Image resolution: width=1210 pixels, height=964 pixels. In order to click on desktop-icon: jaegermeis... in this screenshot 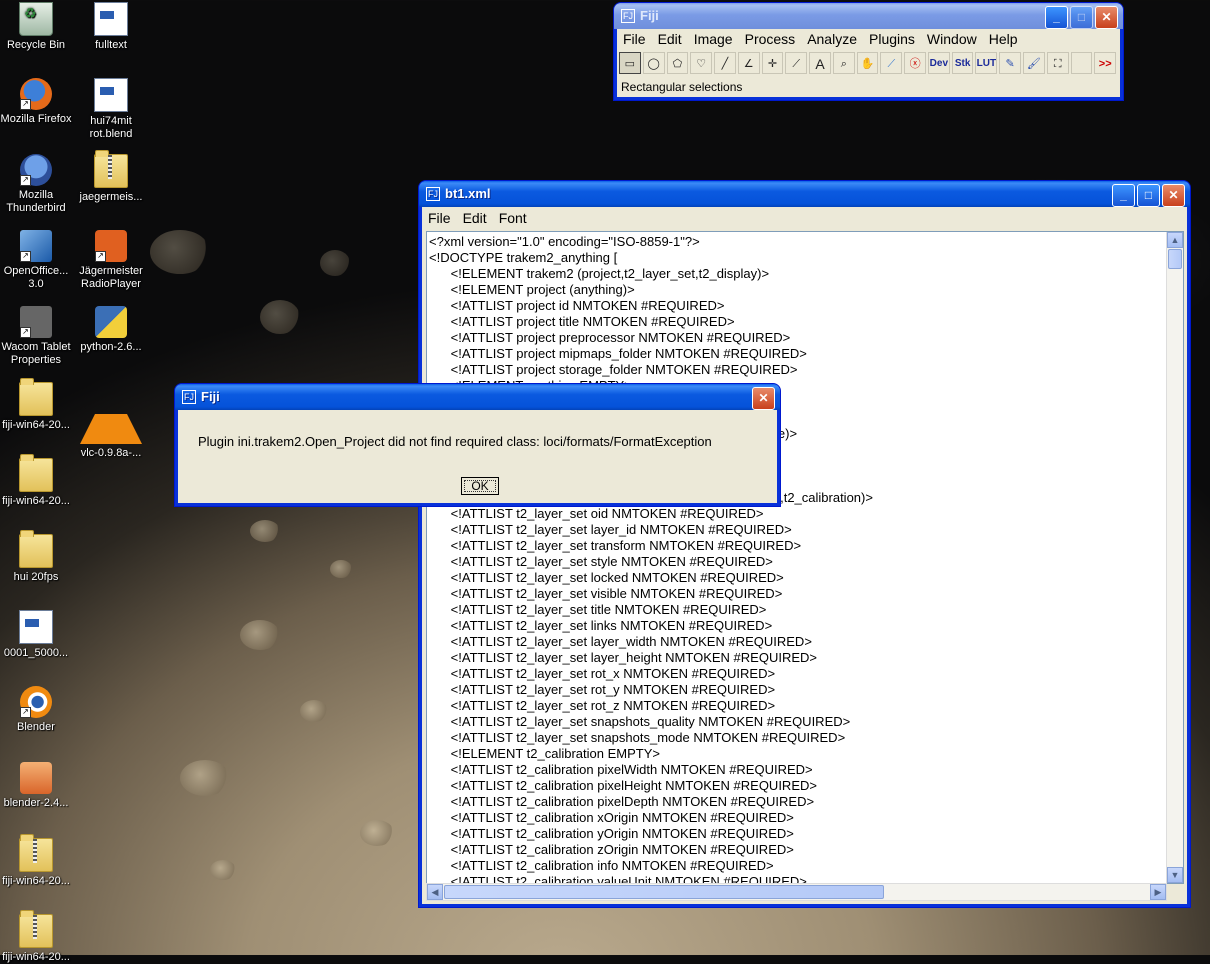, I will do `click(111, 177)`.